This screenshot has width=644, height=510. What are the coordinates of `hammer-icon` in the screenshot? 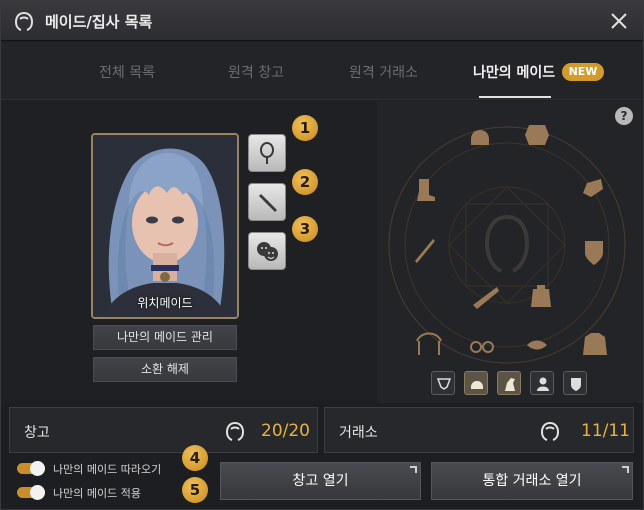 It's located at (268, 203).